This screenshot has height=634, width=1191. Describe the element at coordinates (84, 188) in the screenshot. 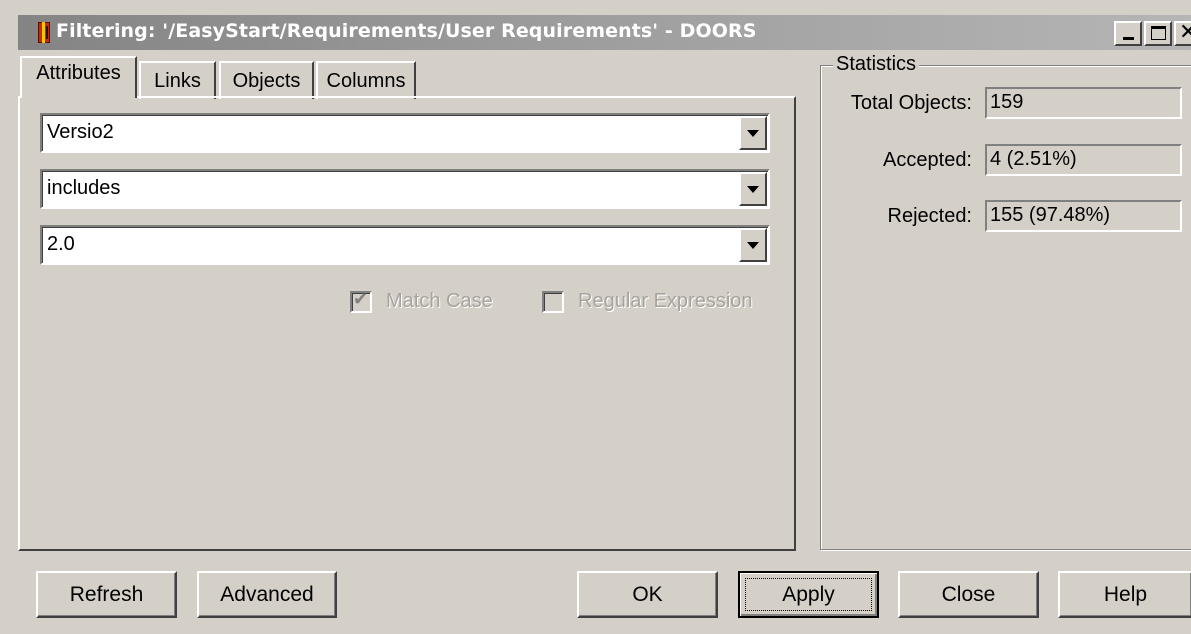

I see `condition-select-value: includes` at that location.